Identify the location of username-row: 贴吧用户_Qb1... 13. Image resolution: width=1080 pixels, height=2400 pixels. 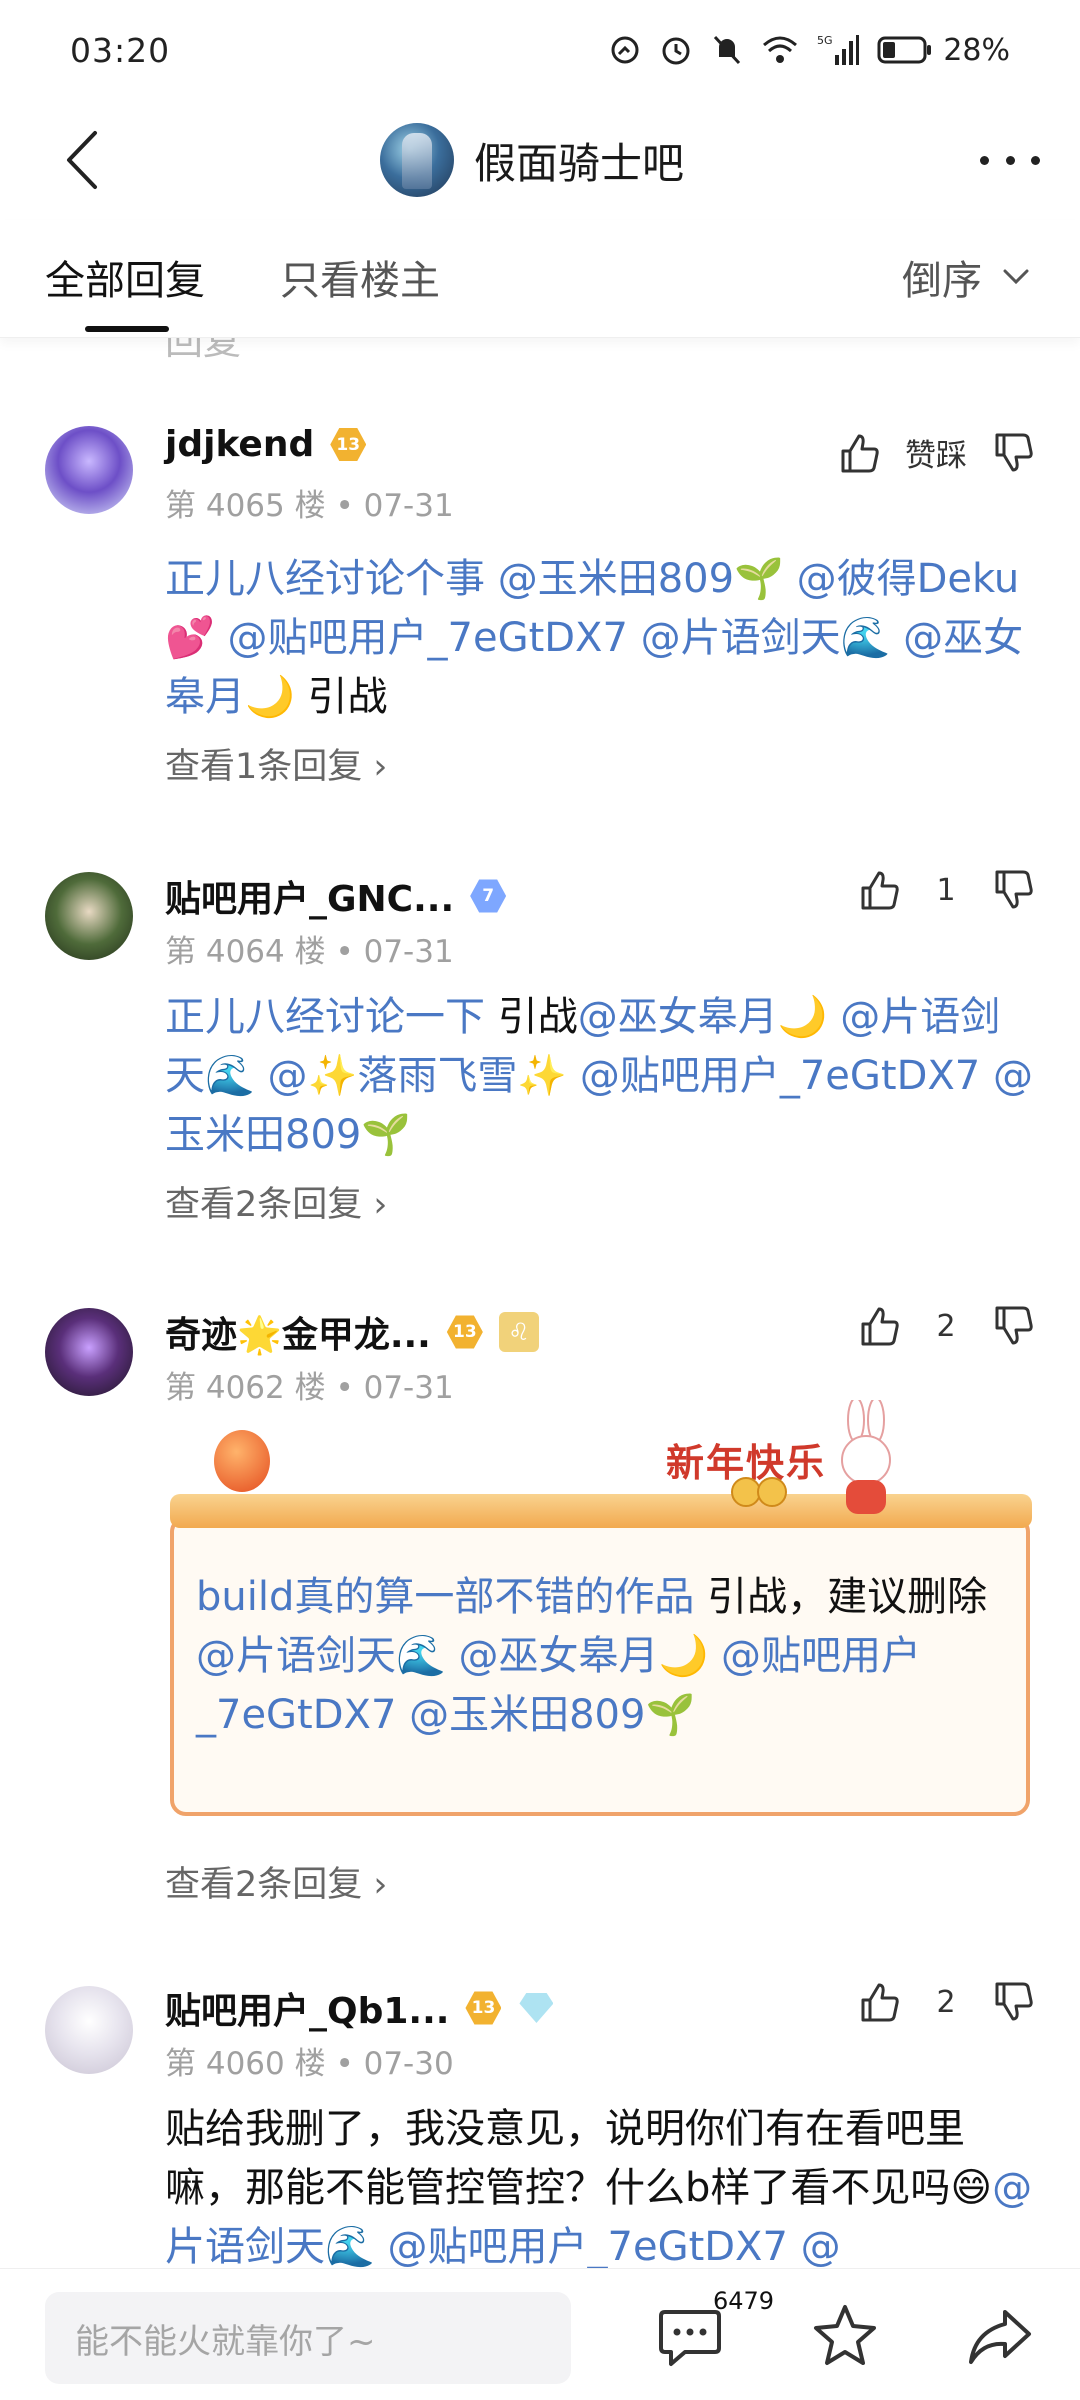
(360, 2008).